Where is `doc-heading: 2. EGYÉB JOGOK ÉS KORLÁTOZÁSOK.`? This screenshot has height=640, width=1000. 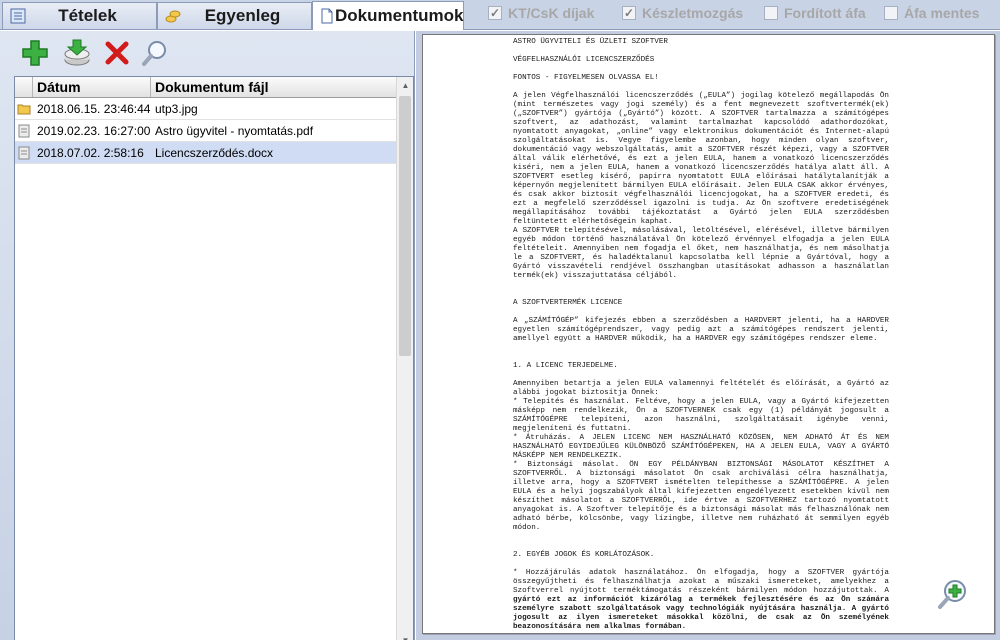
doc-heading: 2. EGYÉB JOGOK ÉS KORLÁTOZÁSOK. is located at coordinates (584, 555).